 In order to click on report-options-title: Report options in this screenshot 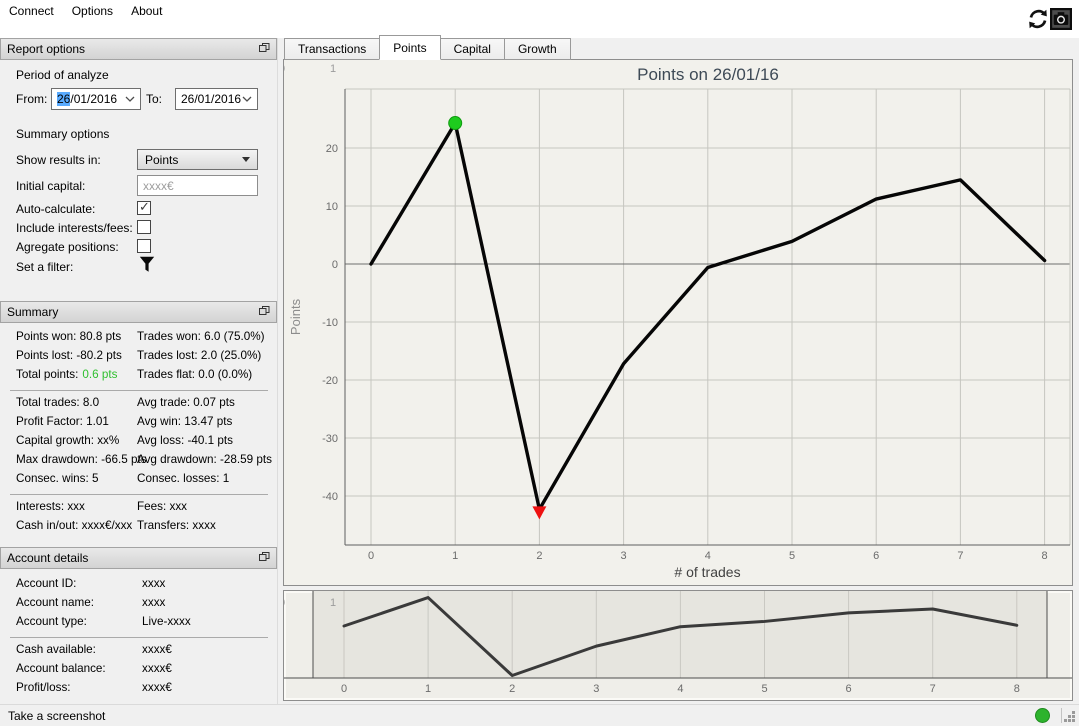, I will do `click(46, 49)`.